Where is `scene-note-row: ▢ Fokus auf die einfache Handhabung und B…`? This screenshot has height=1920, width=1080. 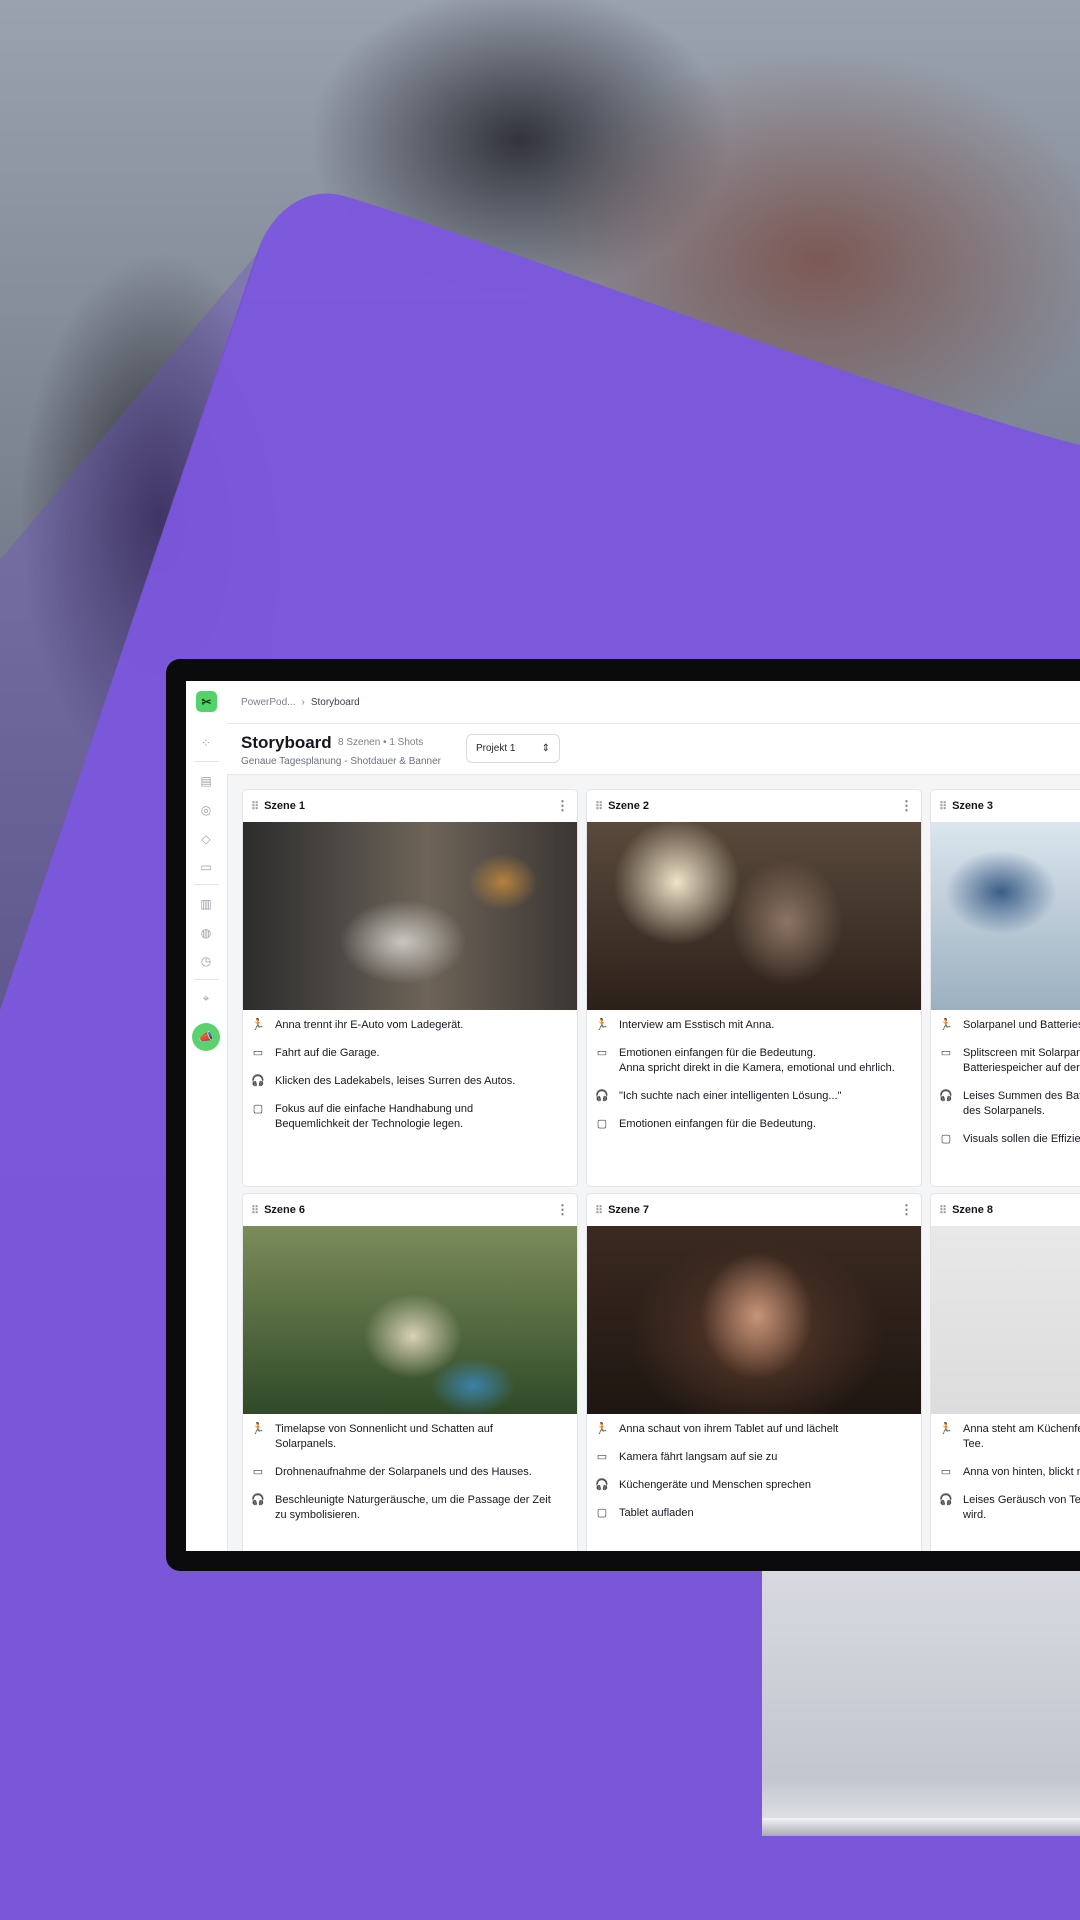
scene-note-row: ▢ Fokus auf die einfache Handhabung und B… is located at coordinates (410, 1117).